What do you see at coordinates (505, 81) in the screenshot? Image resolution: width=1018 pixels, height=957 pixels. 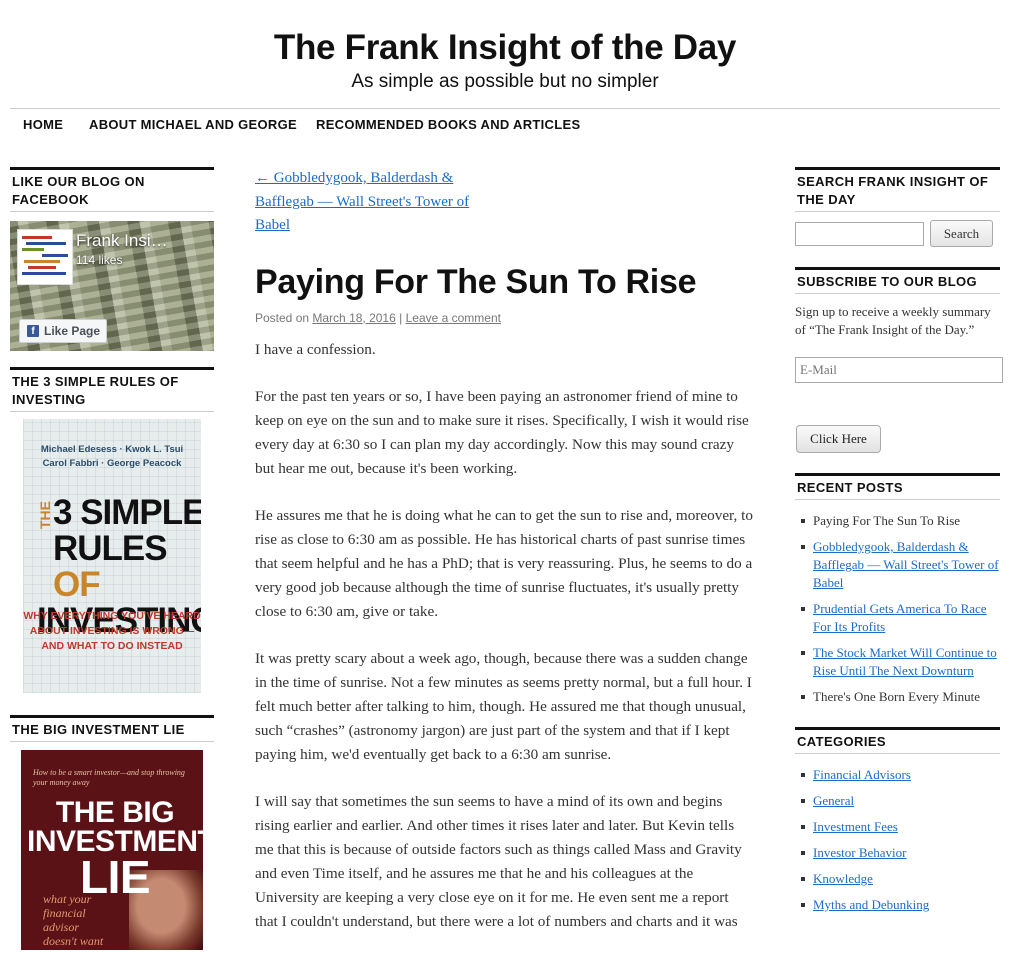 I see `site-description: As simple as possible but no simpler` at bounding box center [505, 81].